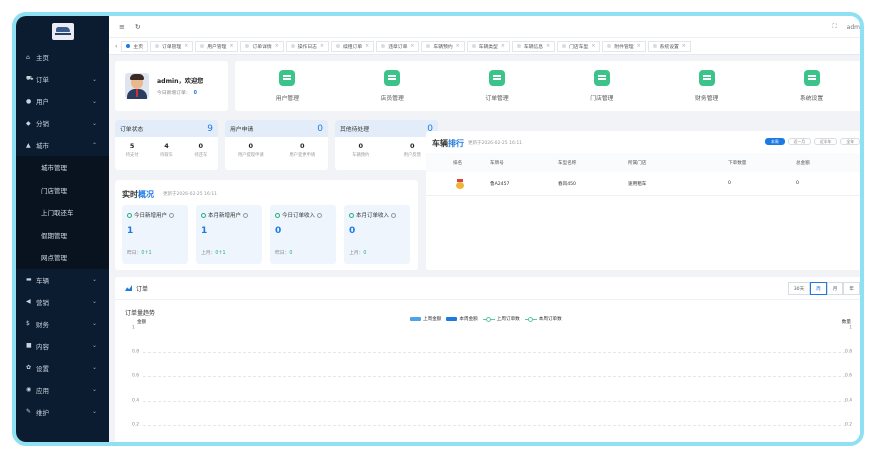  What do you see at coordinates (848, 376) in the screenshot?
I see `y-tick-right: 0.6` at bounding box center [848, 376].